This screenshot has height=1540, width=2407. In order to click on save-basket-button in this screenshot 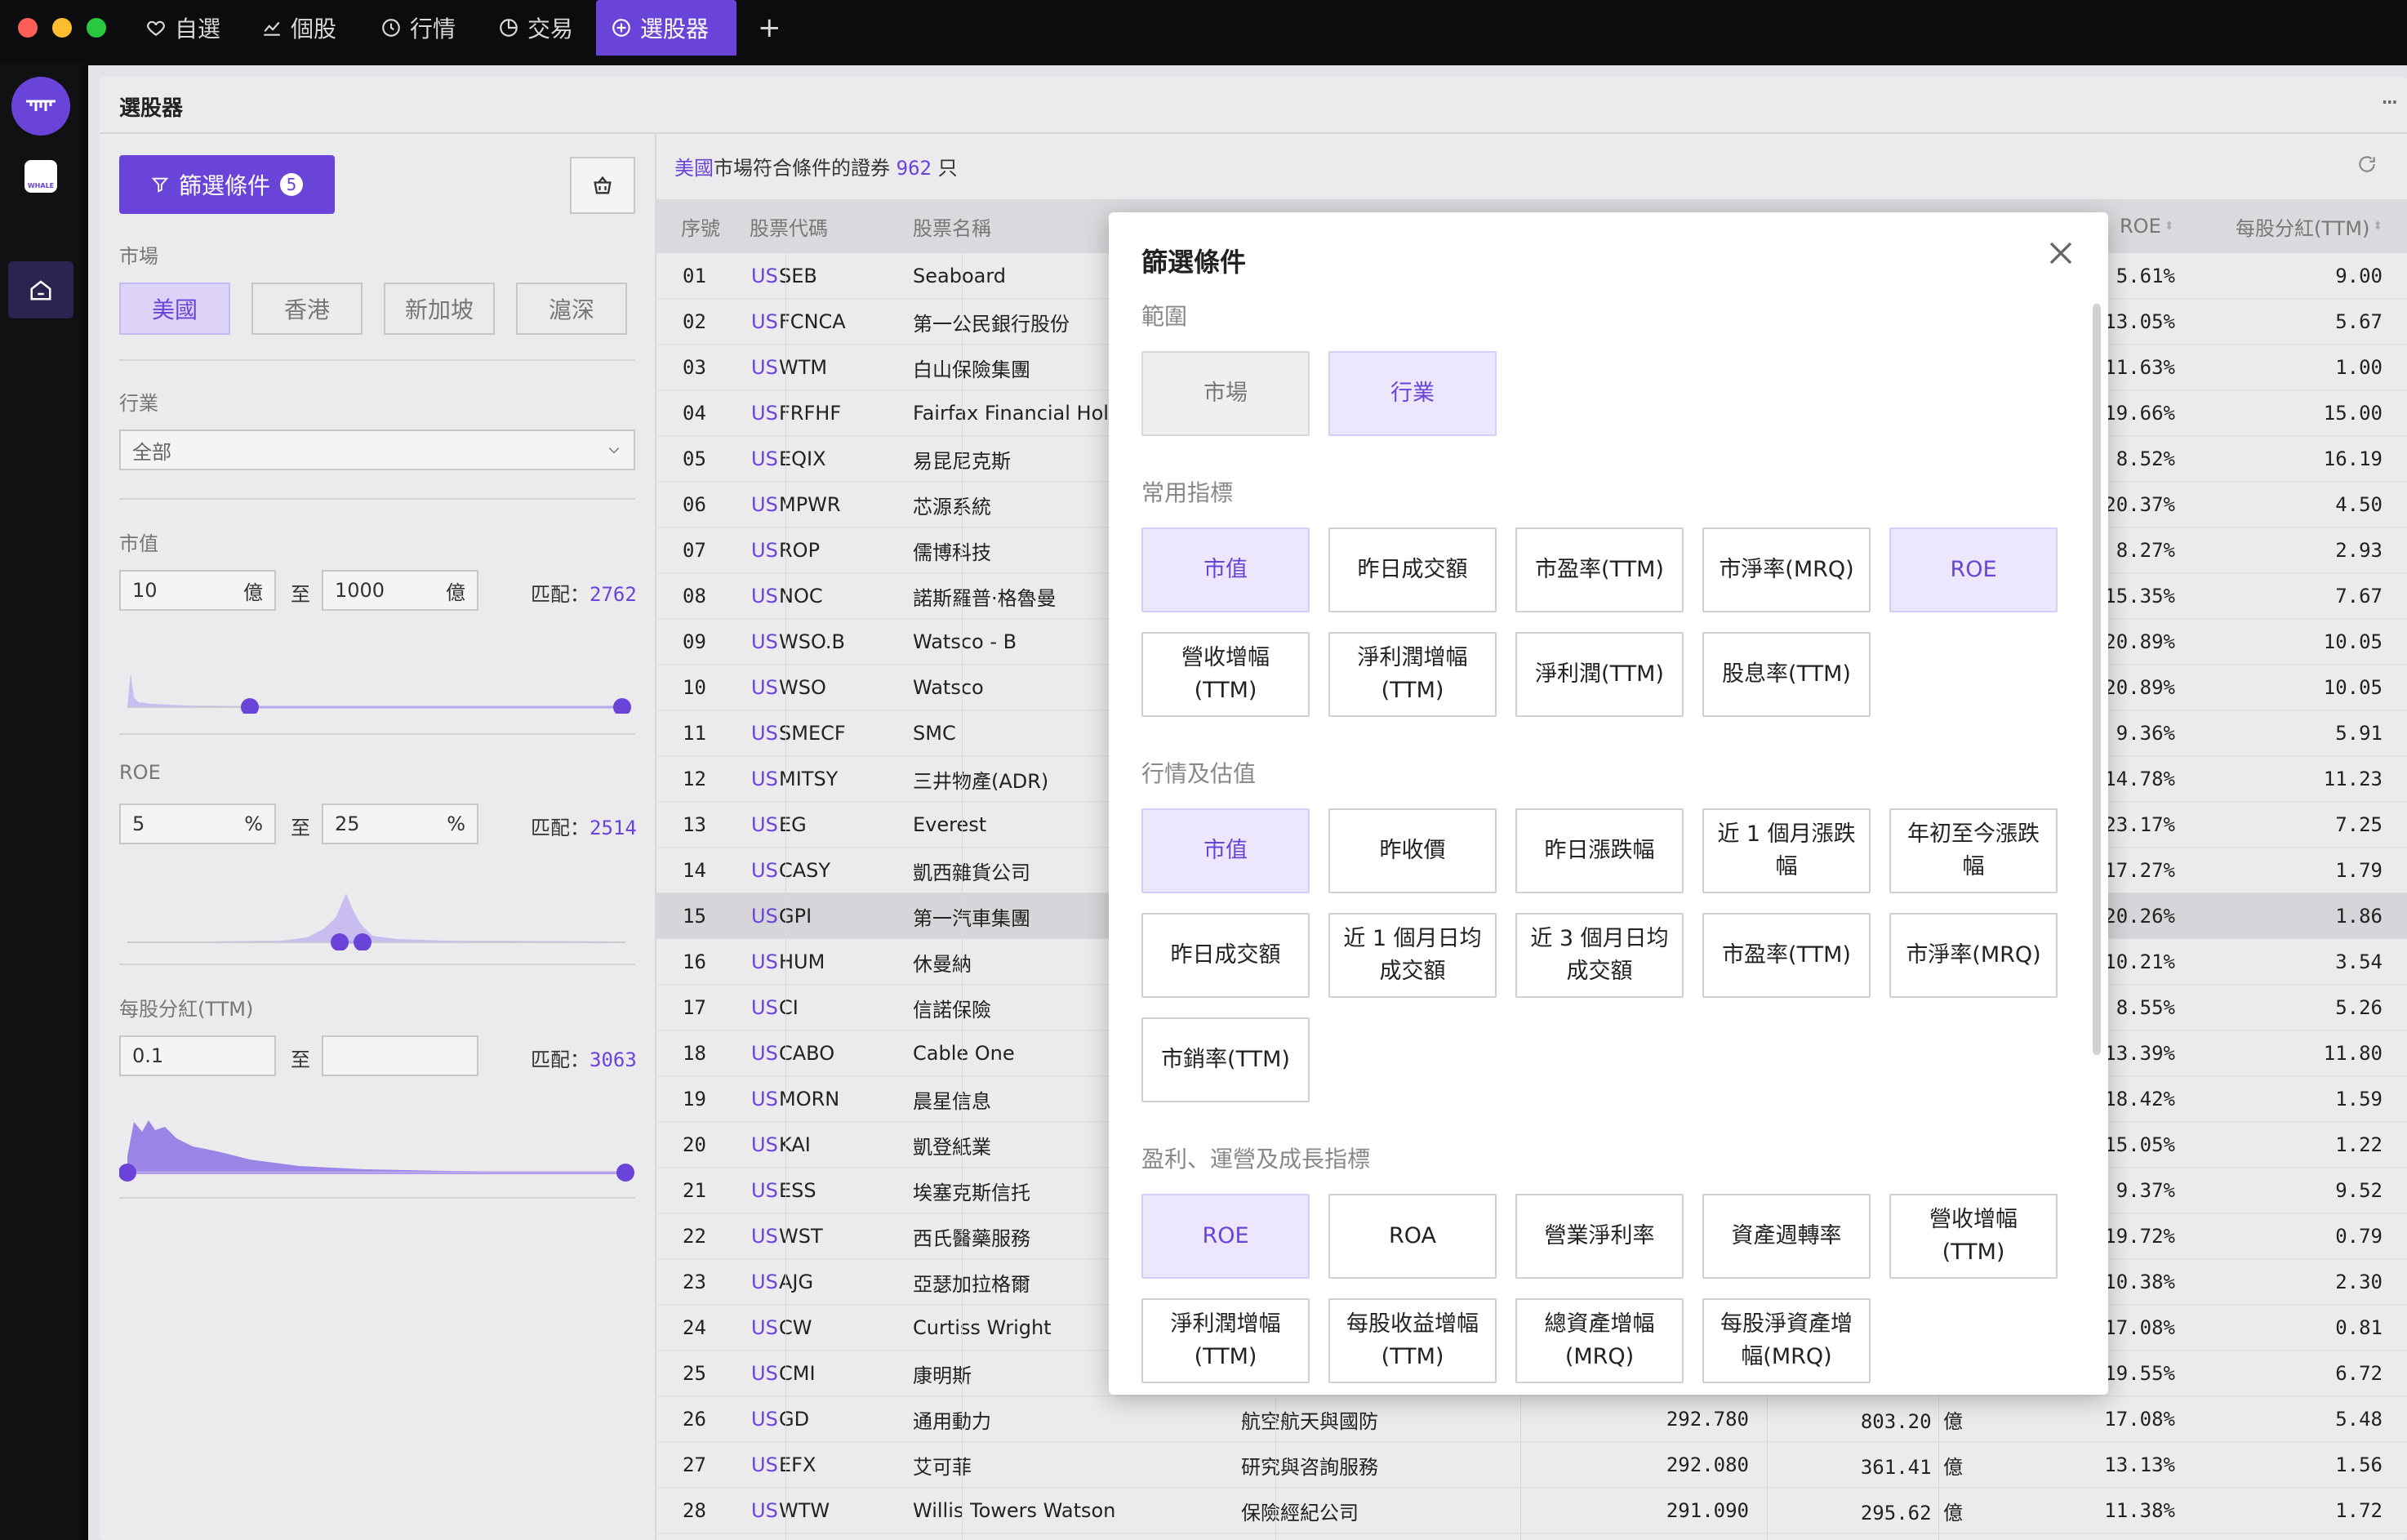, I will do `click(602, 185)`.